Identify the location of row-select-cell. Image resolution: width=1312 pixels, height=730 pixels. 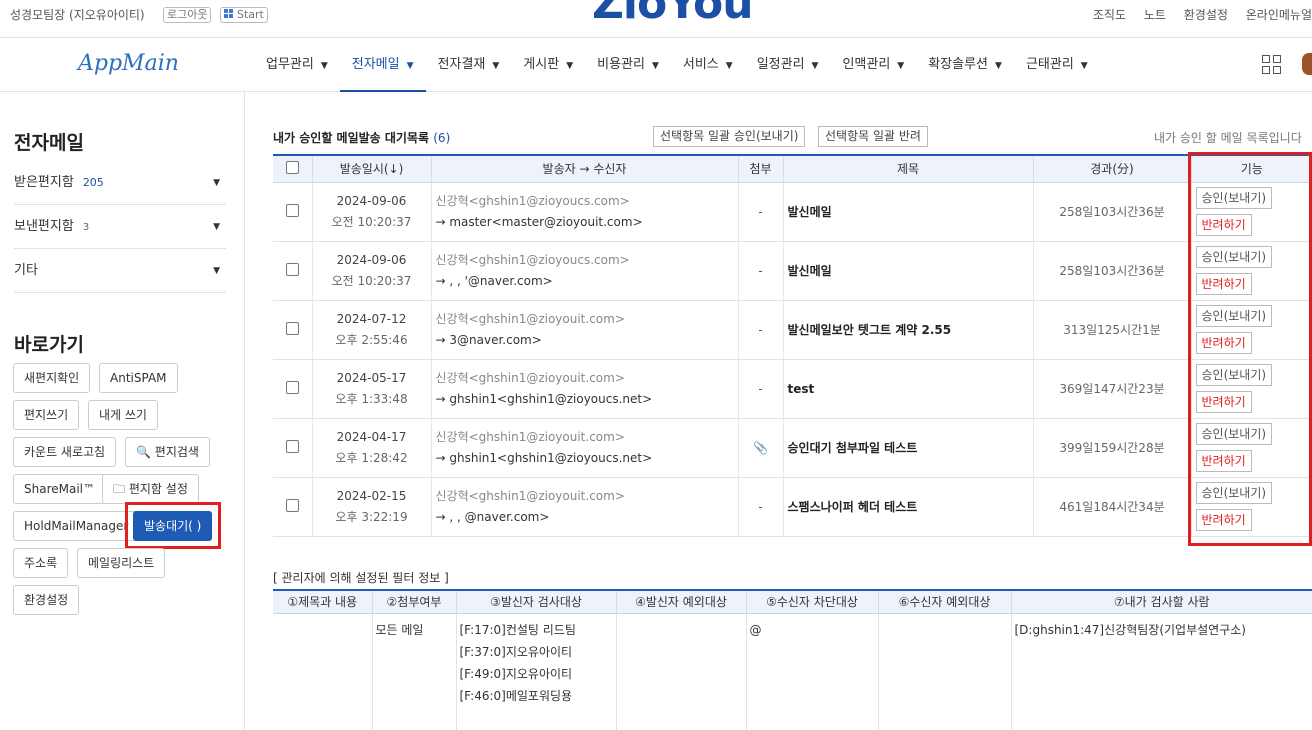
(292, 330).